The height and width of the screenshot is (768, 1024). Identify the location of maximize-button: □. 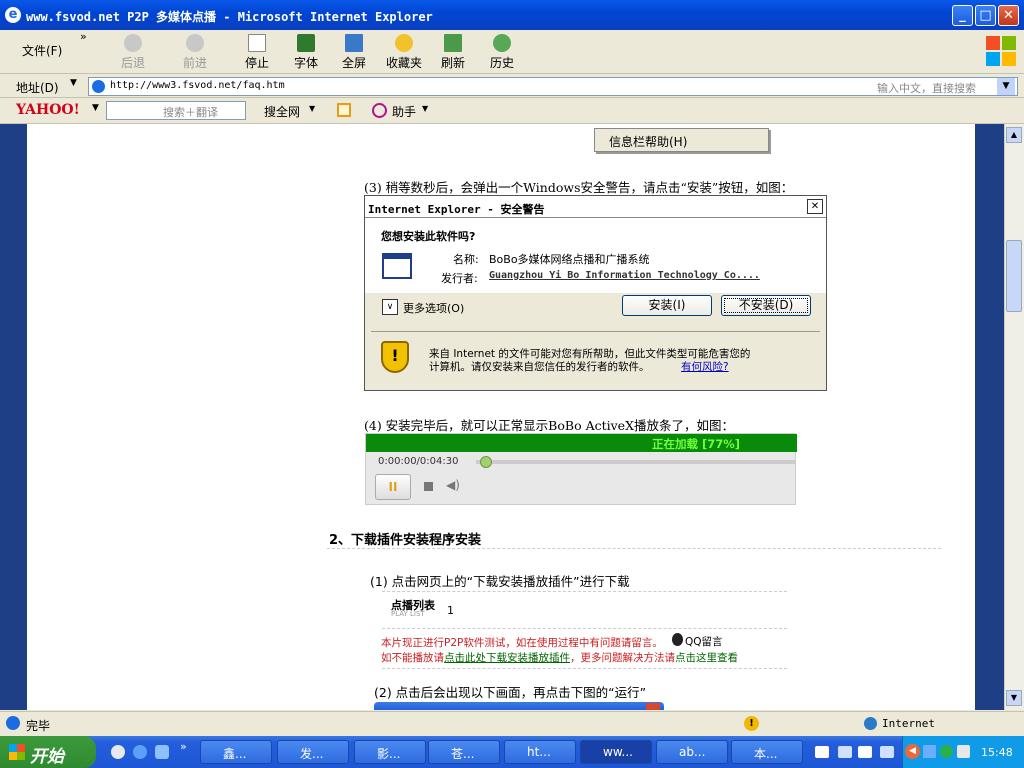
(985, 15).